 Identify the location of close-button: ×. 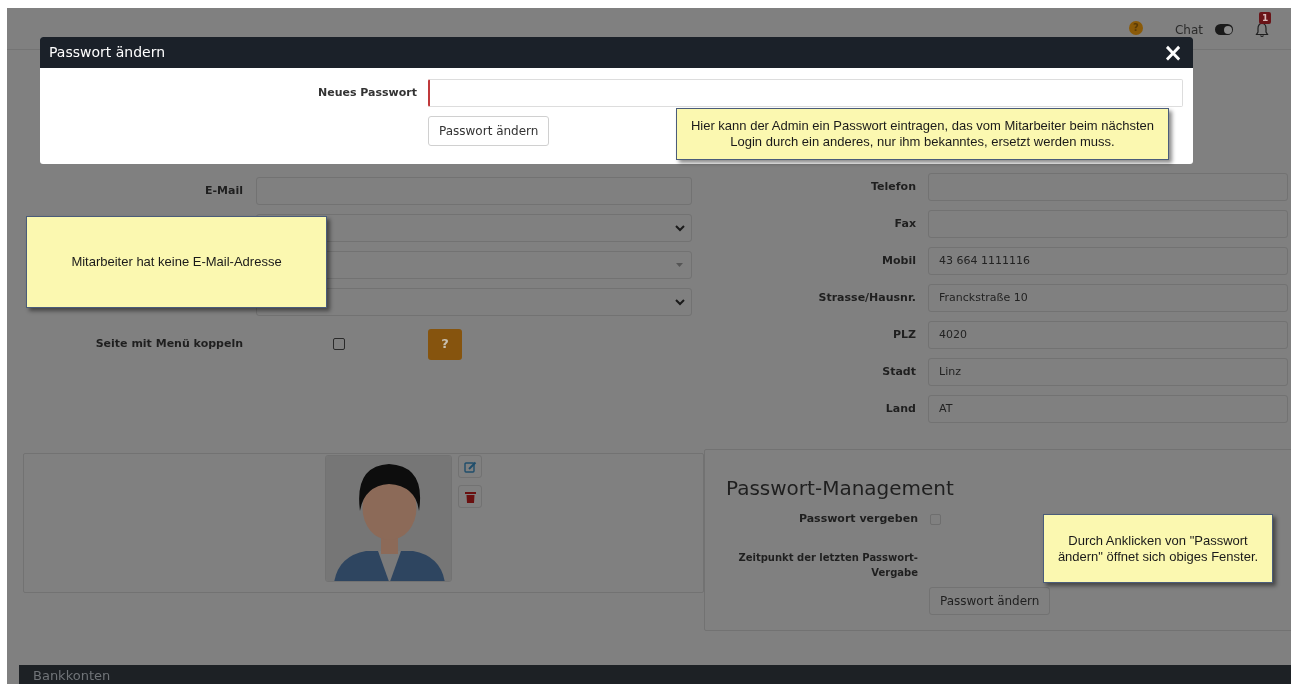
(1172, 52).